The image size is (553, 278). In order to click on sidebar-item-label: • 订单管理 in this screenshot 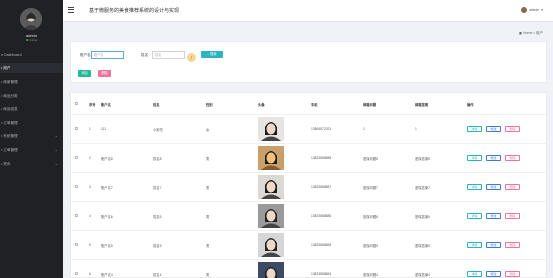, I will do `click(9, 123)`.